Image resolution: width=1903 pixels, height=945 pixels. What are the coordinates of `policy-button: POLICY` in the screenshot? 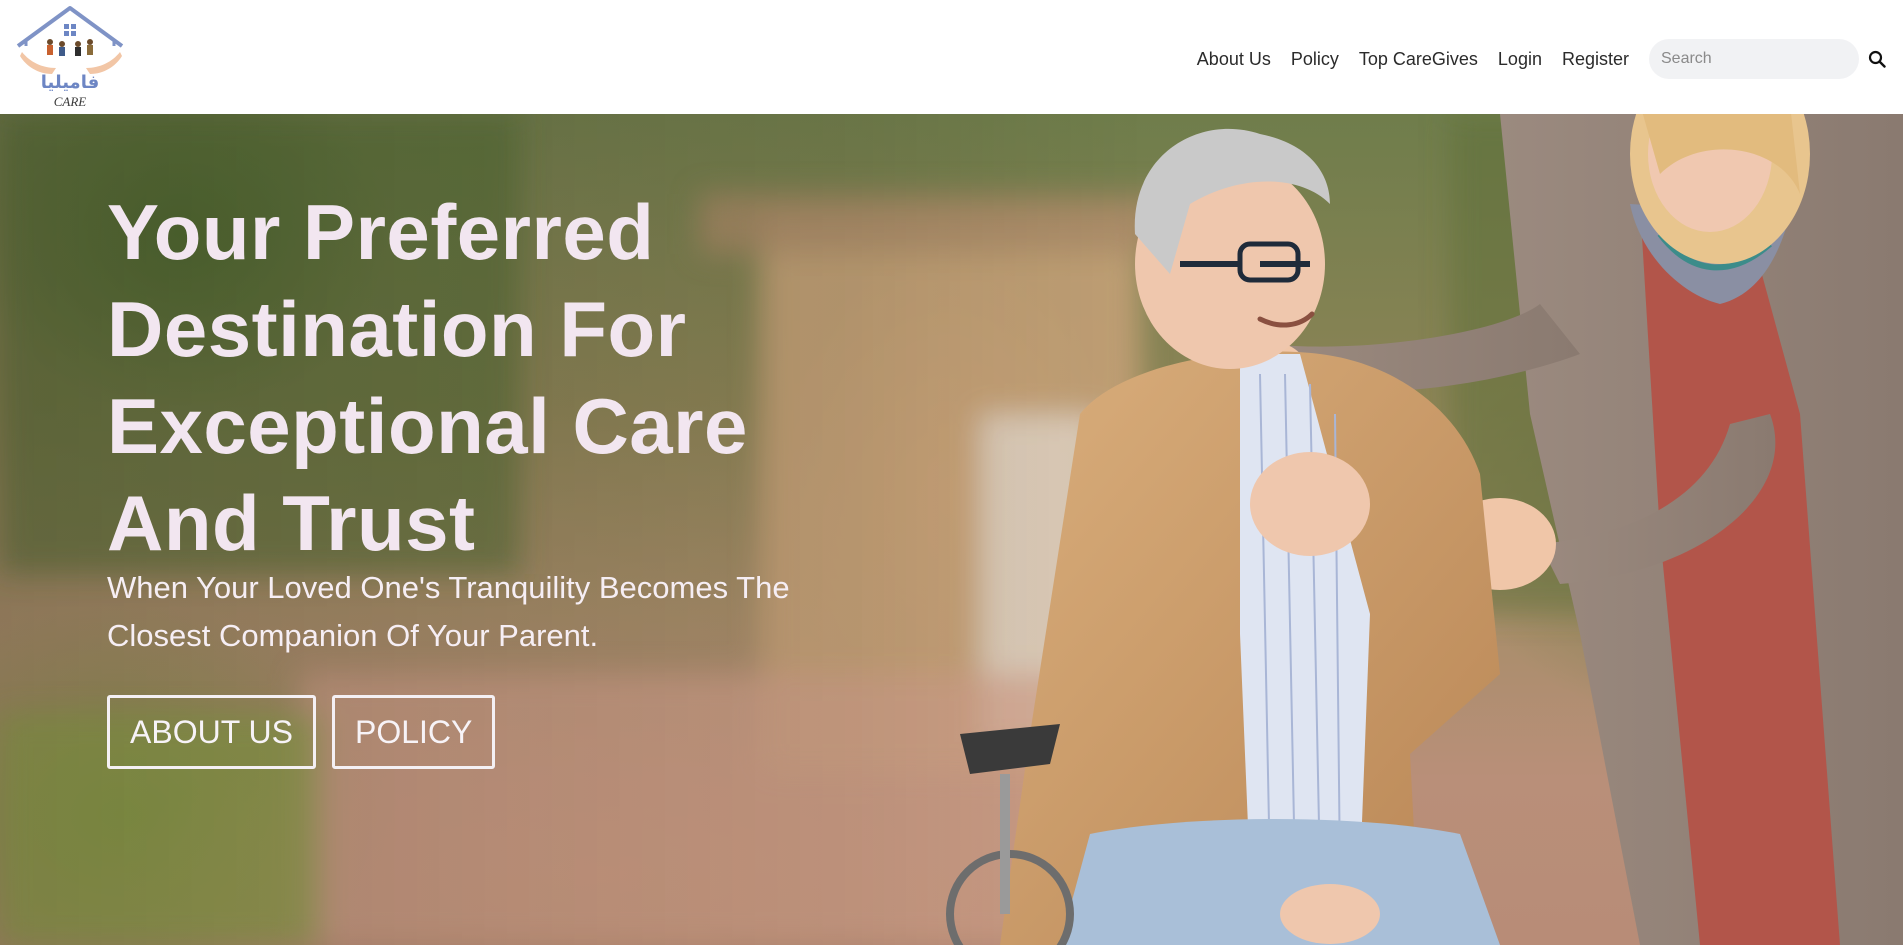 It's located at (414, 732).